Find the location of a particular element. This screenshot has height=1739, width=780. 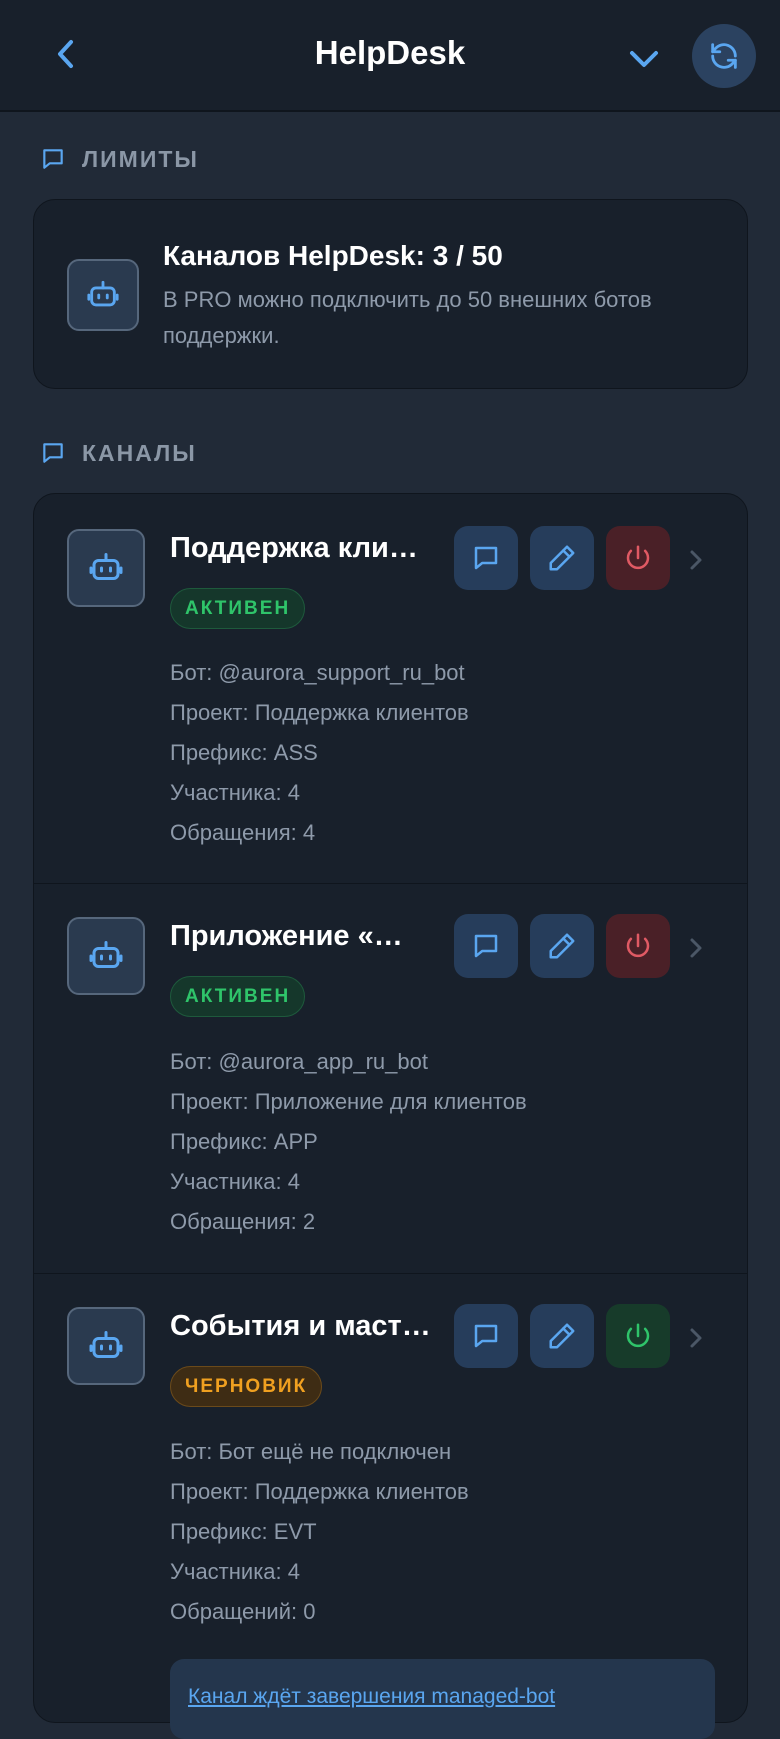

refresh-button is located at coordinates (724, 56).